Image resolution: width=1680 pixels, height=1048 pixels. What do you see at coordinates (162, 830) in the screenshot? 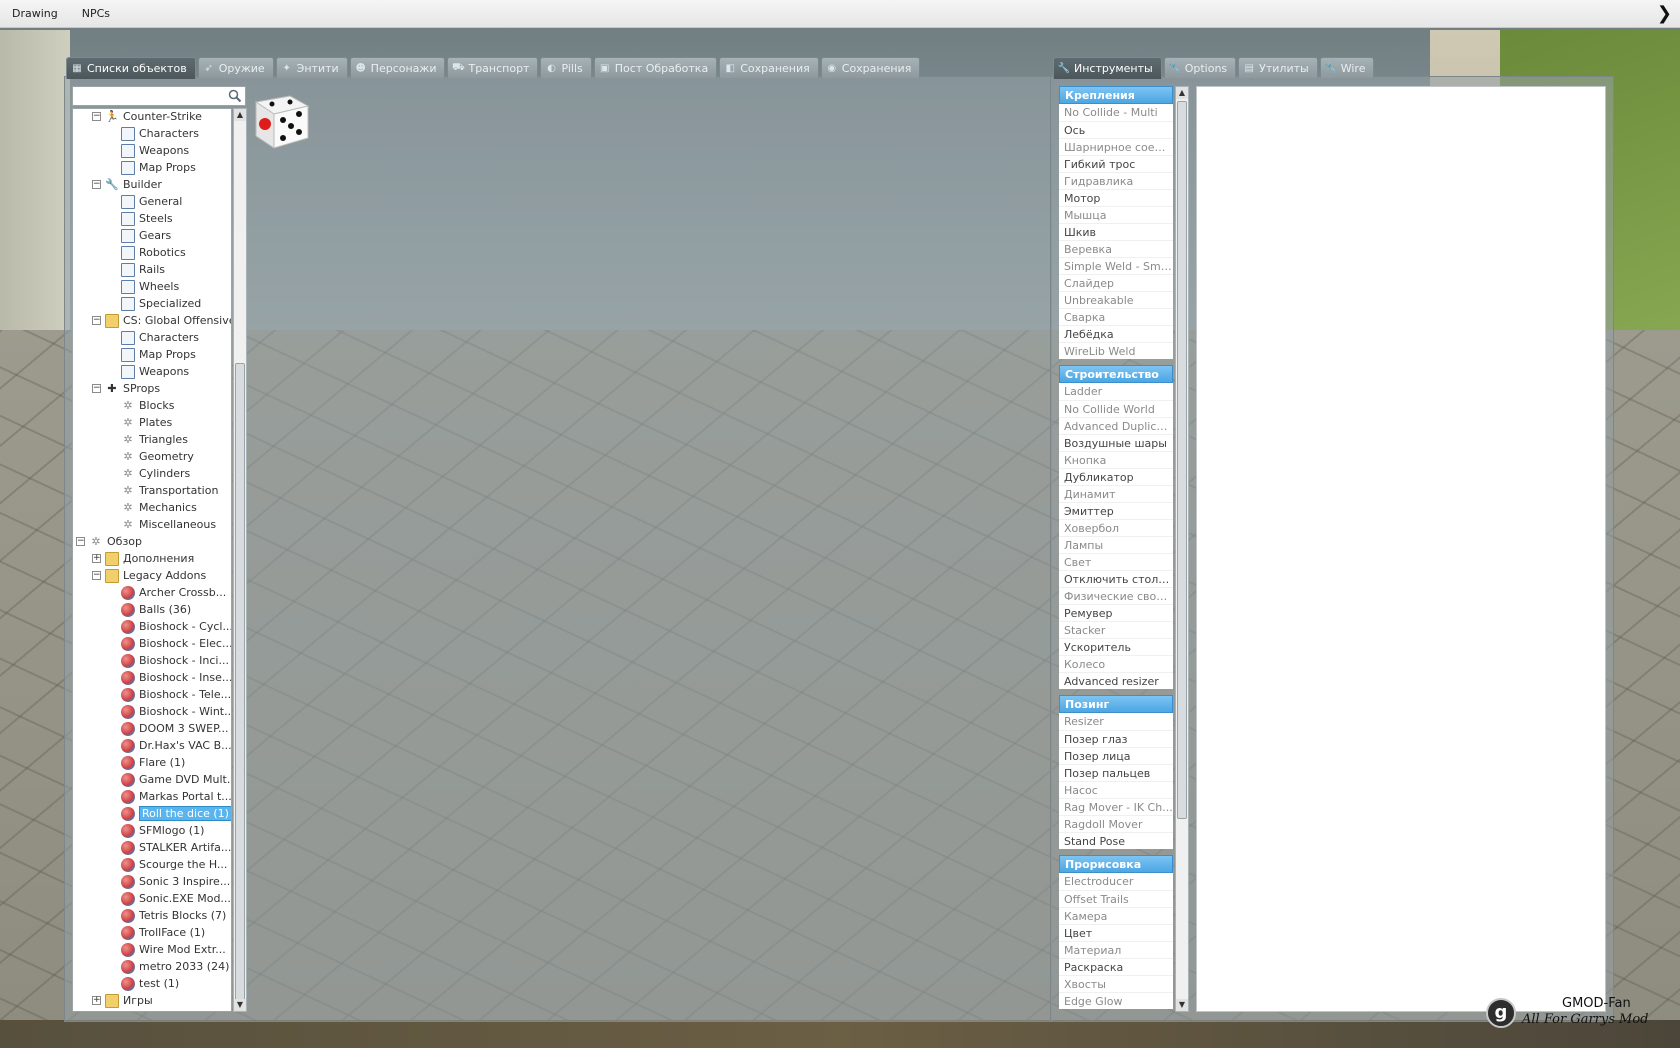
I see `tree-item: SFMlogo (1)` at bounding box center [162, 830].